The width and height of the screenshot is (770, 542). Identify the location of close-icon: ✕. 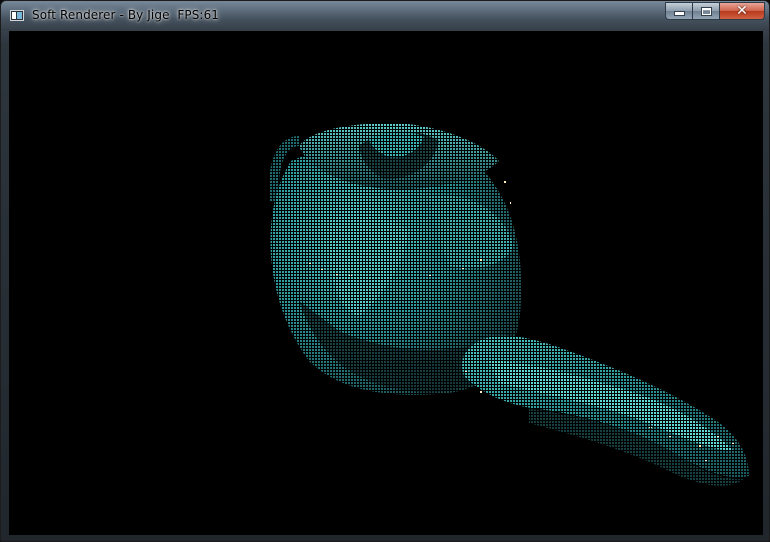
(742, 11).